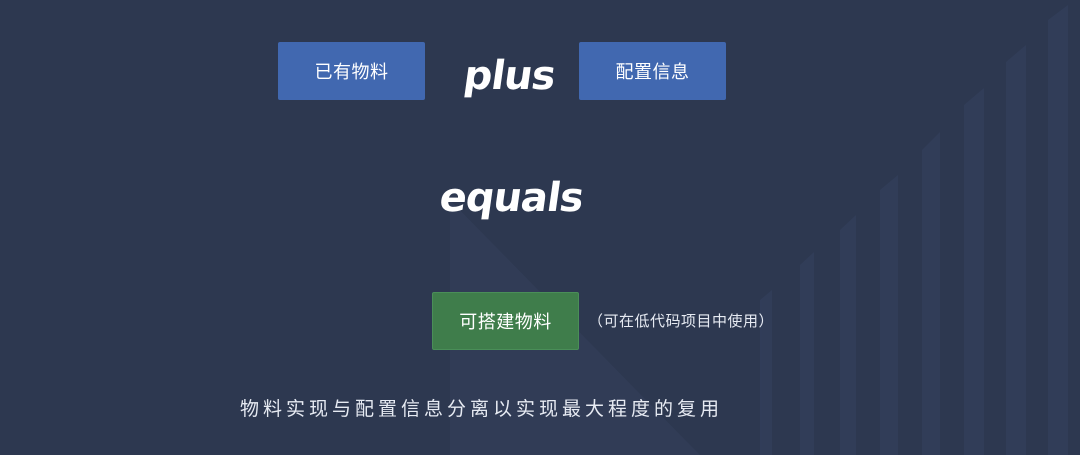 Image resolution: width=1080 pixels, height=455 pixels. I want to click on config-info-label: 配置信息, so click(652, 72).